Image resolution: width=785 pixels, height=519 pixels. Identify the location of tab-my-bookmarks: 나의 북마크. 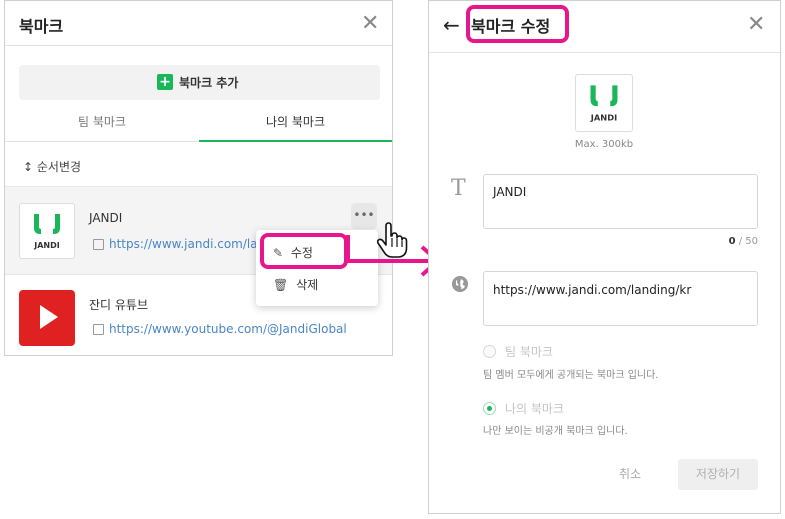
(295, 121).